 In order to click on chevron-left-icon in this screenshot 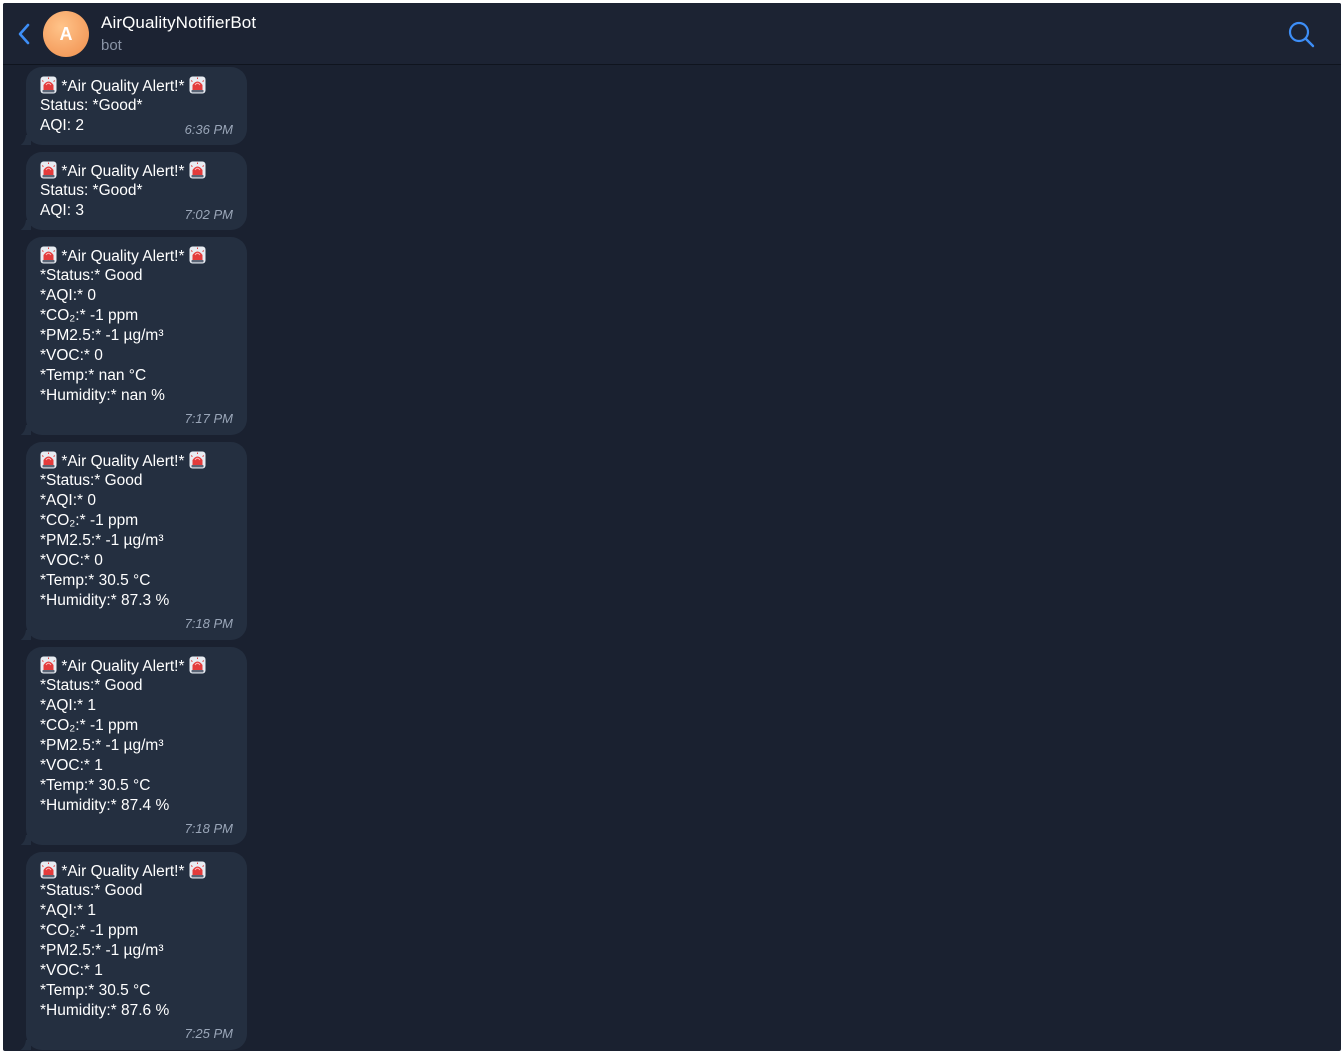, I will do `click(24, 34)`.